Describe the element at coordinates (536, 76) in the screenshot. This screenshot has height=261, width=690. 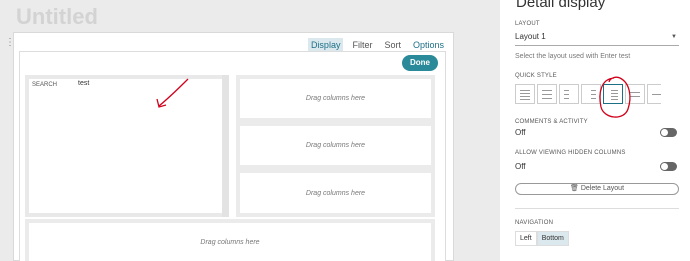
I see `quick-style-heading: QUICK STYLE` at that location.